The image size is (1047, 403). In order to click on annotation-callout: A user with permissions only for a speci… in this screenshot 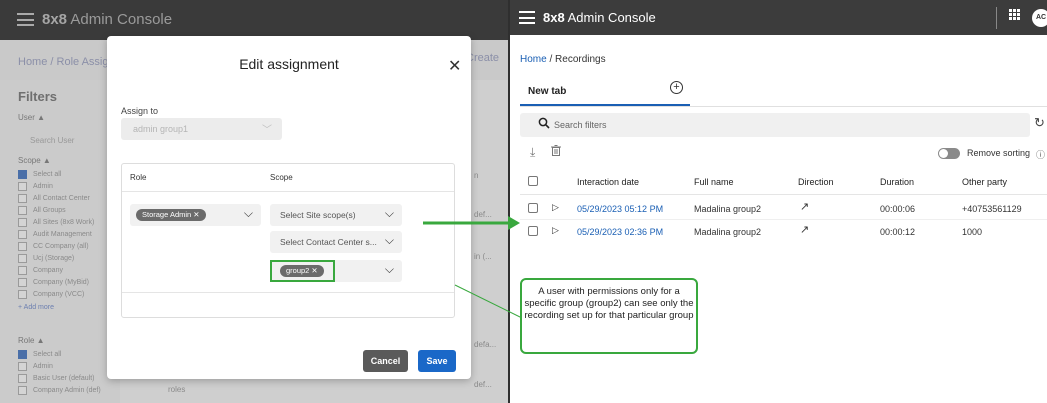, I will do `click(609, 316)`.